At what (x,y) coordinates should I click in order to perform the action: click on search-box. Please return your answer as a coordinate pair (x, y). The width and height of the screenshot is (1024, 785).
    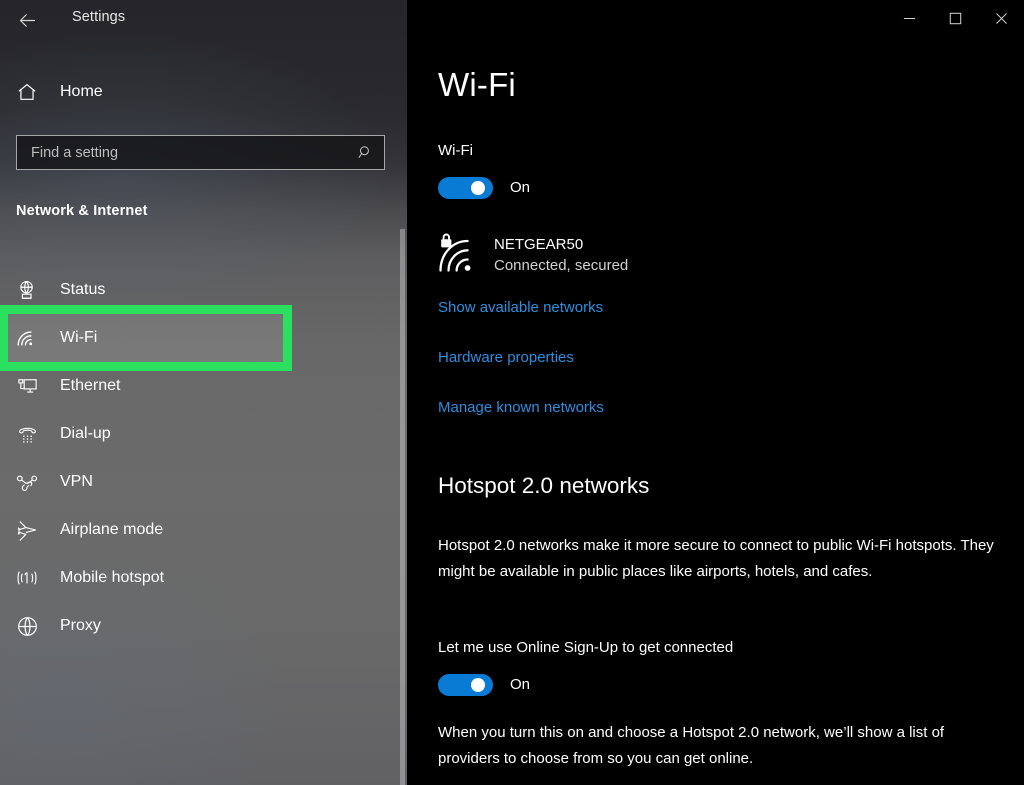
    Looking at the image, I should click on (200, 152).